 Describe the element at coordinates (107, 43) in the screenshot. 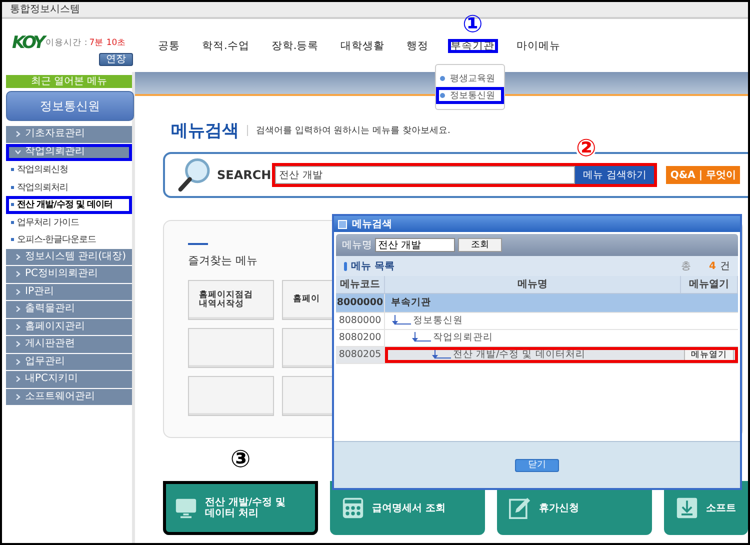

I see `timer-value: 7분 10초` at that location.